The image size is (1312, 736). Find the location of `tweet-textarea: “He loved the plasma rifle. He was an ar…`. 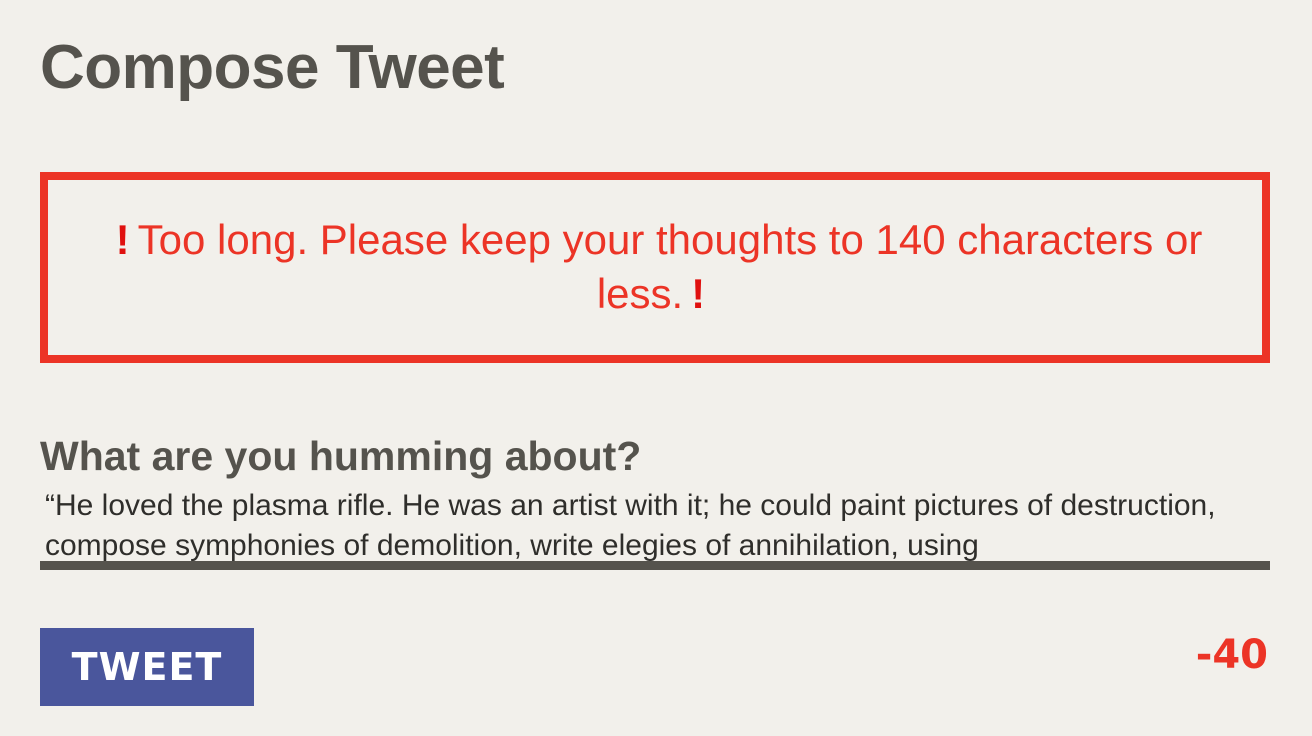

tweet-textarea: “He loved the plasma rifle. He was an ar… is located at coordinates (655, 528).